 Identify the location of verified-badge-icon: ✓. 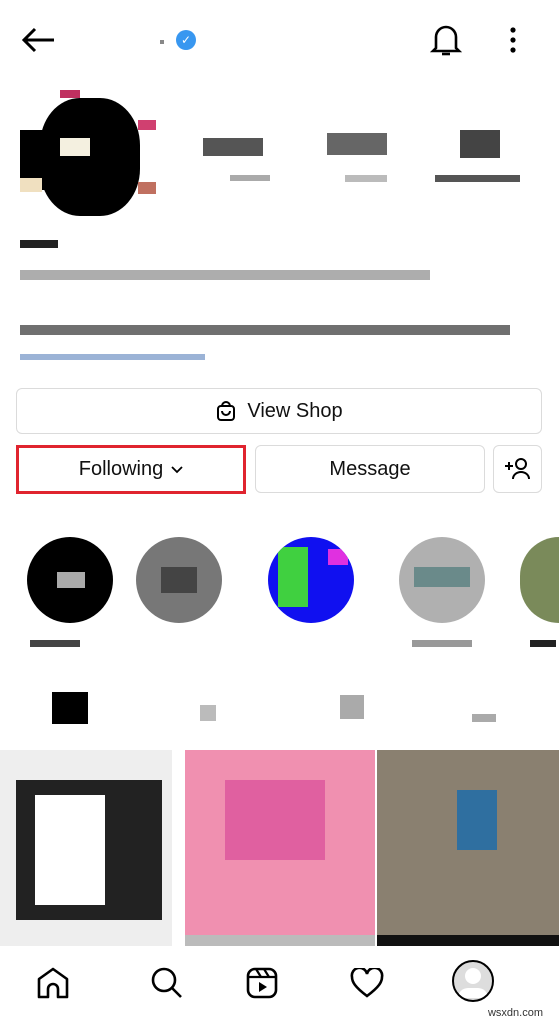
(186, 40).